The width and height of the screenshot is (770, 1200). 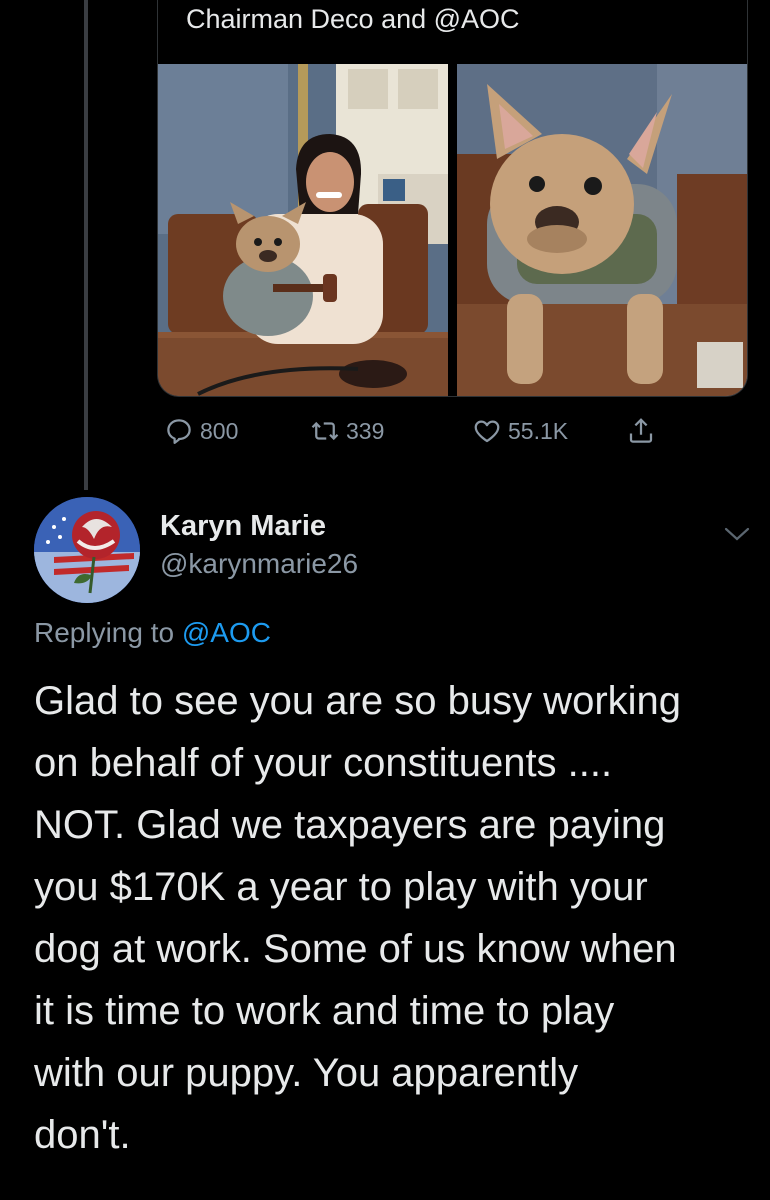 What do you see at coordinates (108, 632) in the screenshot?
I see `replying-to-label: Replying to` at bounding box center [108, 632].